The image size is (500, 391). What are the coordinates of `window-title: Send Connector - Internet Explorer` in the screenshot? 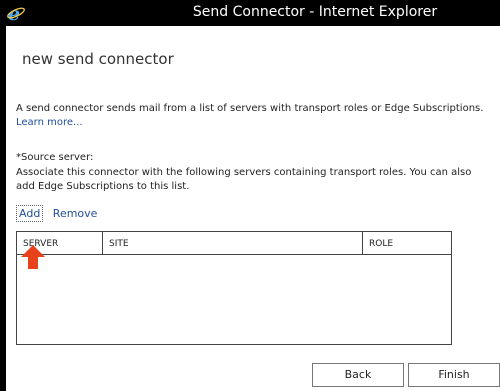 It's located at (315, 12).